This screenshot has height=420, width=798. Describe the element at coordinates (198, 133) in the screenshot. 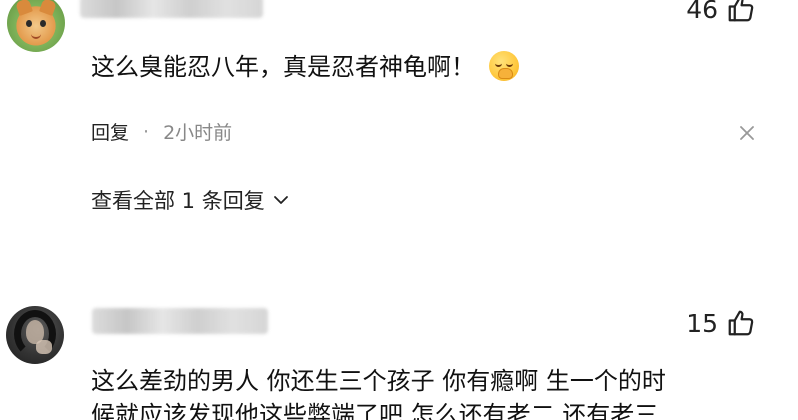

I see `timestamp: 2小时前` at that location.